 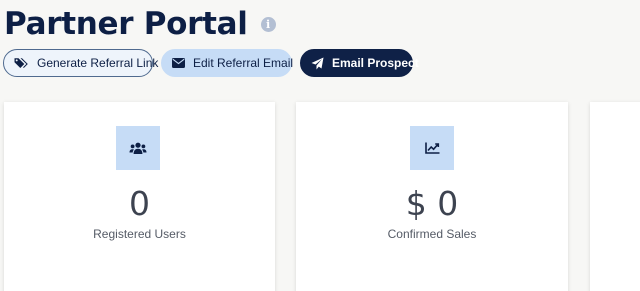 I want to click on generate-referral-link-label: Generate Referral Link, so click(x=98, y=63).